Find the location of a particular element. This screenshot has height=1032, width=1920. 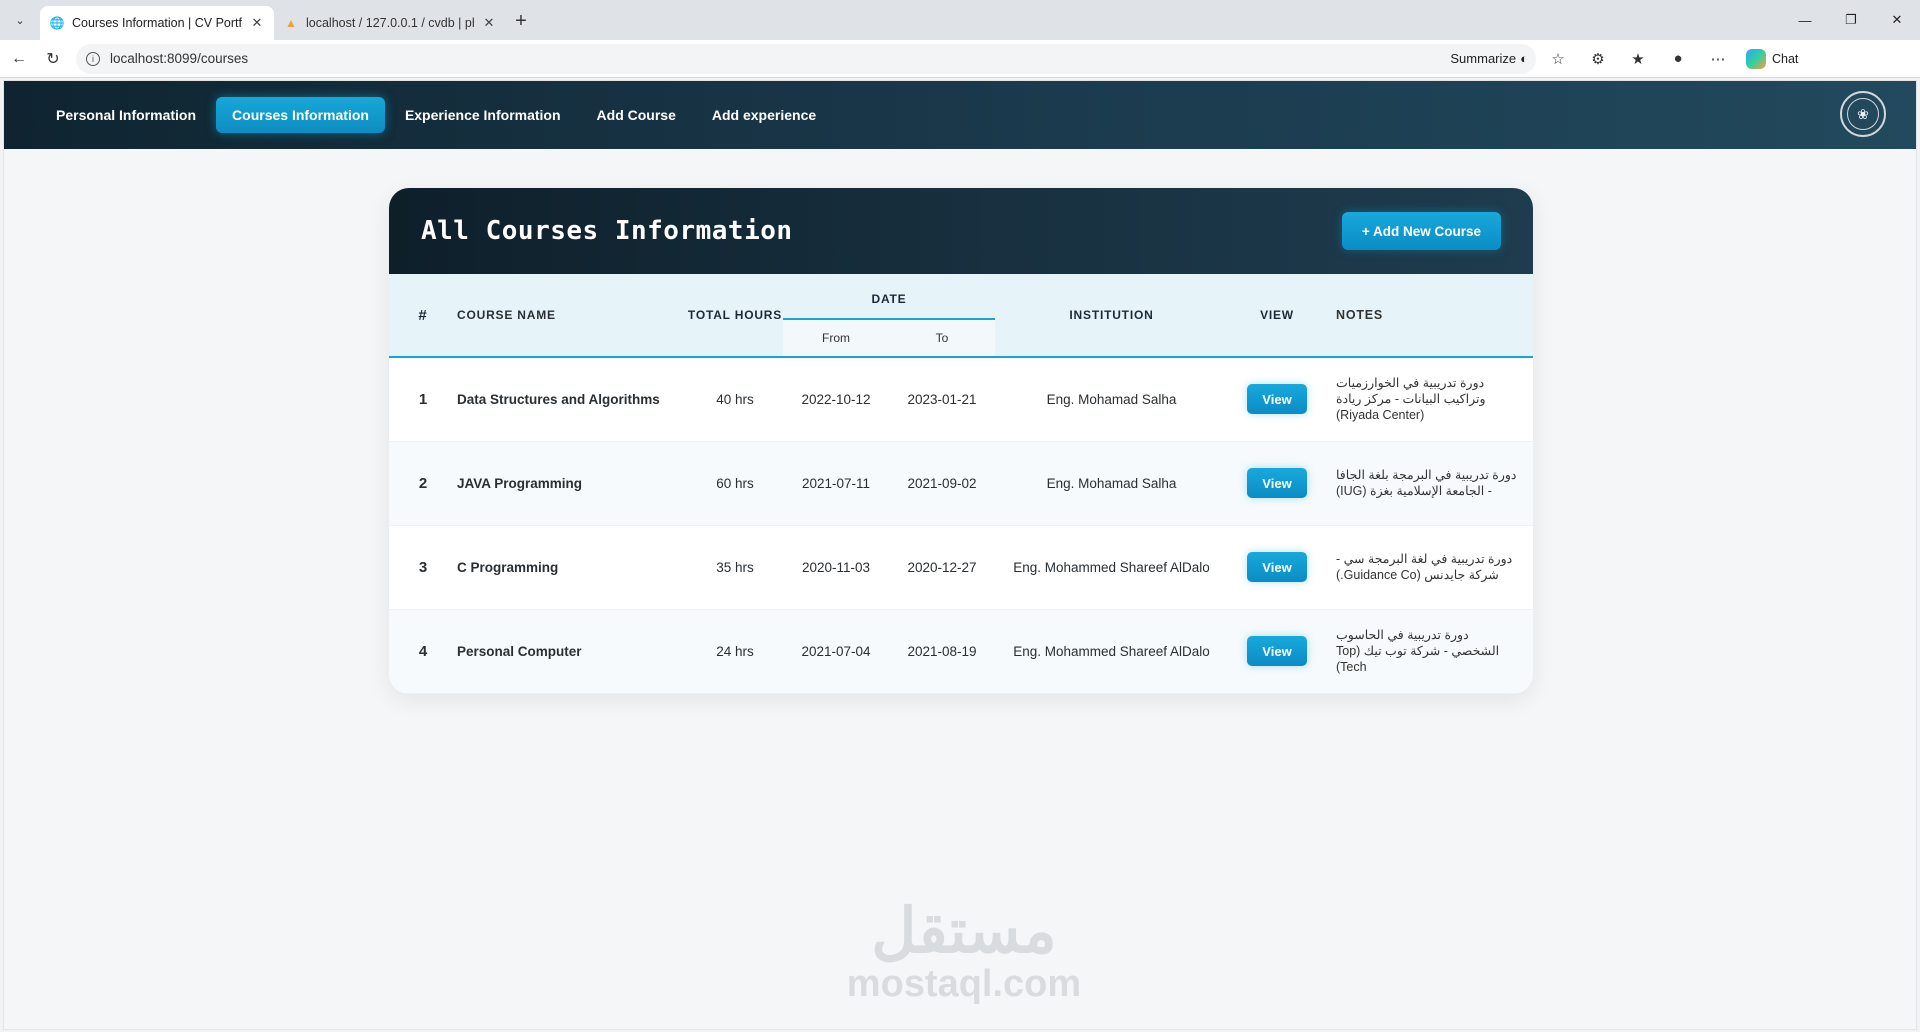

favorites-list-icon: ★ is located at coordinates (1638, 59).